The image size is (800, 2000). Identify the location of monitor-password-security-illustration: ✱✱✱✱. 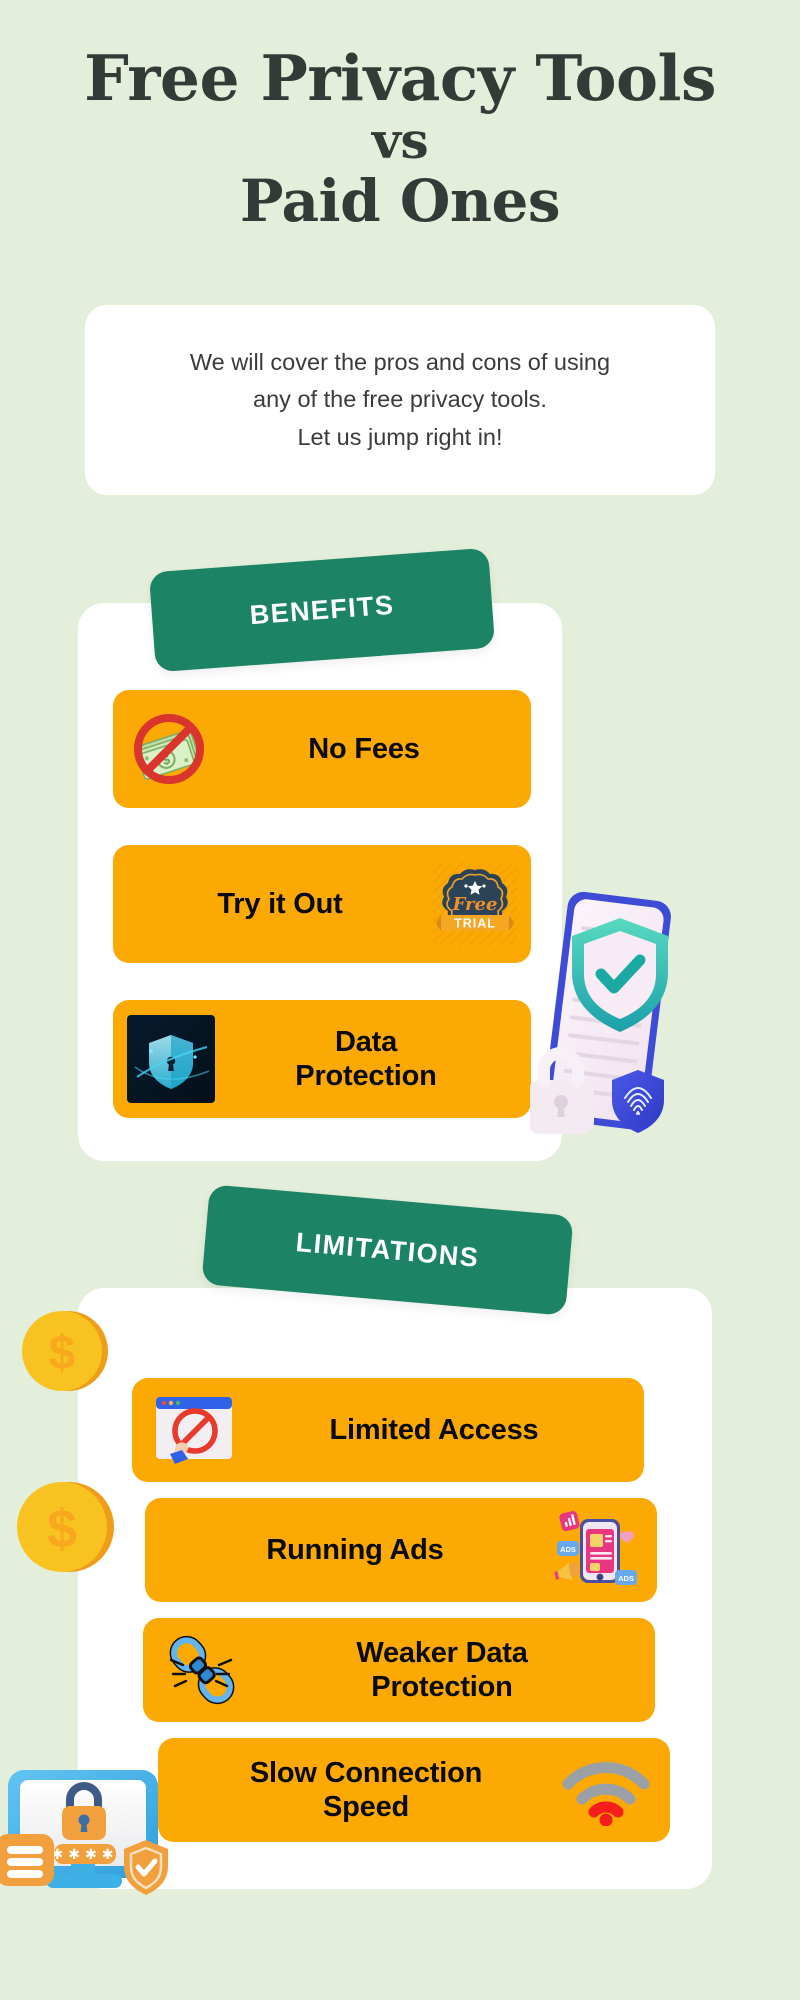
(97, 1844).